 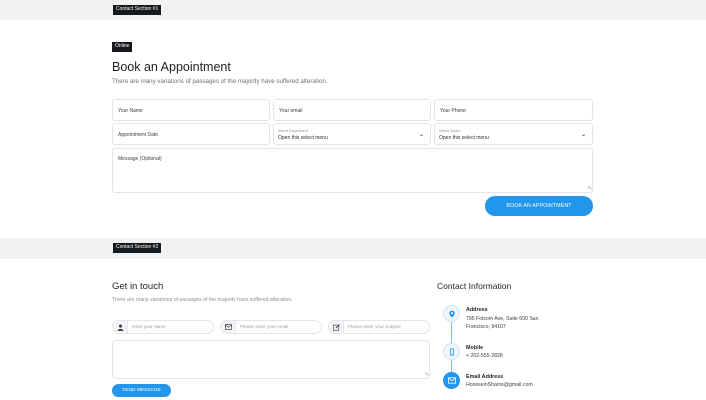 What do you see at coordinates (271, 359) in the screenshot?
I see `contact-message-textarea: ∕∕` at bounding box center [271, 359].